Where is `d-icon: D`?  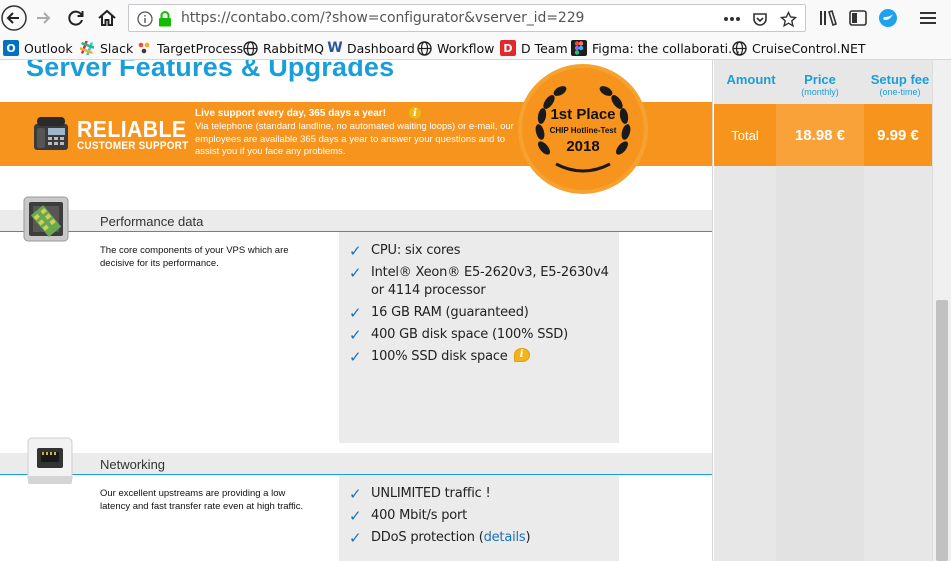
d-icon: D is located at coordinates (508, 48).